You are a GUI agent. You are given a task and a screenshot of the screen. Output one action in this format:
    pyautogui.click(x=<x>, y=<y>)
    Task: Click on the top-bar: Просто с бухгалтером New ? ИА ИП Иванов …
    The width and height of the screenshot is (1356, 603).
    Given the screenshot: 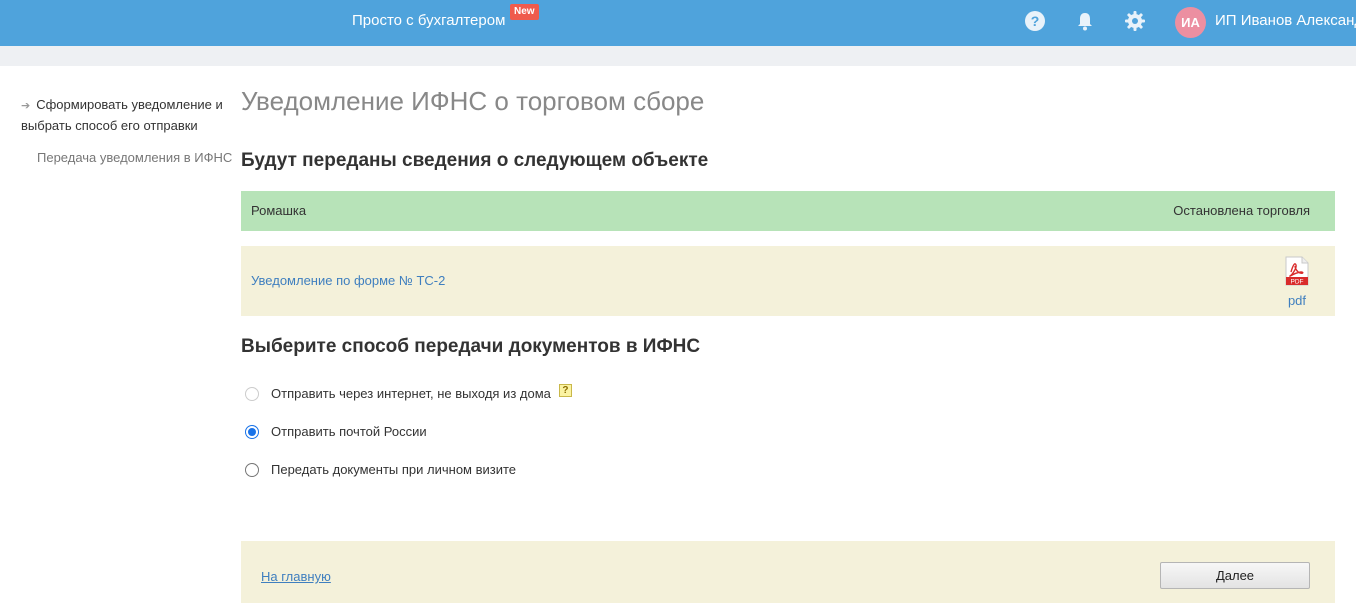 What is the action you would take?
    pyautogui.click(x=678, y=23)
    